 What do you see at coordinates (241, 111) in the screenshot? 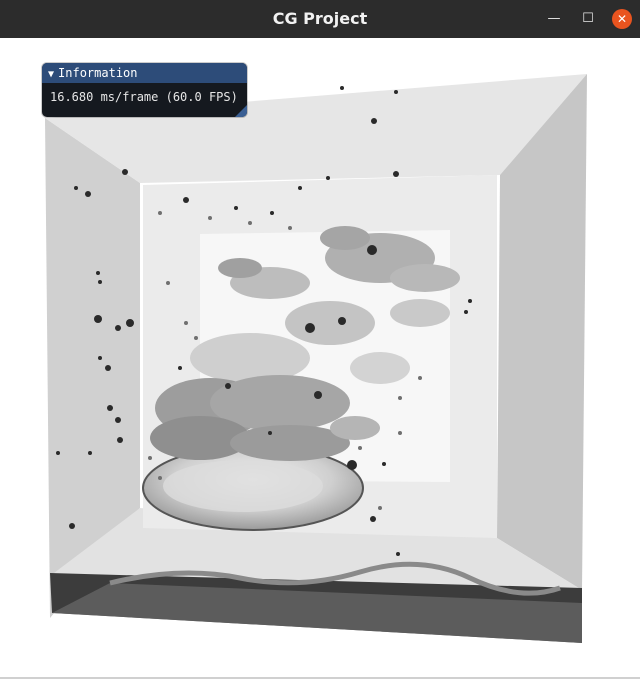
I see `resize-grip-icon` at bounding box center [241, 111].